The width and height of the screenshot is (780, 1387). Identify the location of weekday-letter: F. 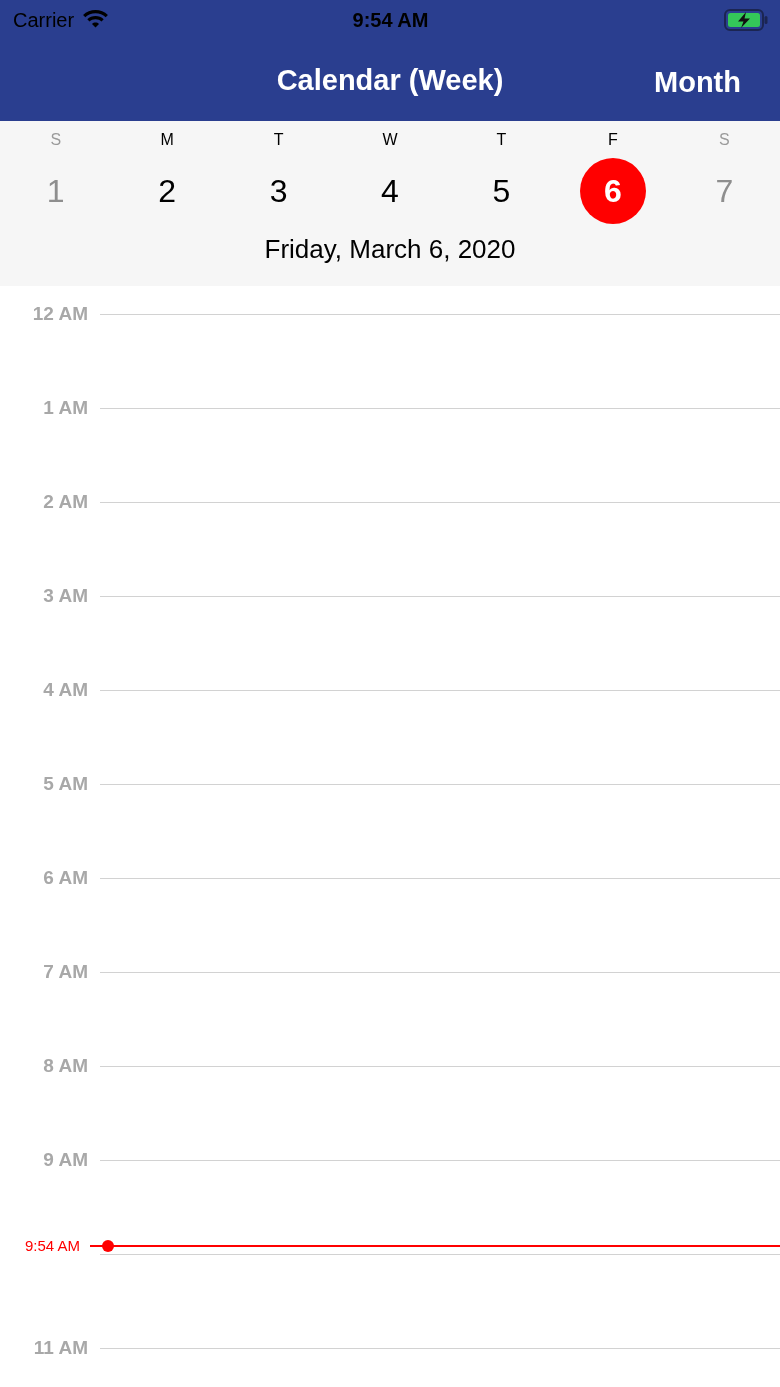
(612, 140).